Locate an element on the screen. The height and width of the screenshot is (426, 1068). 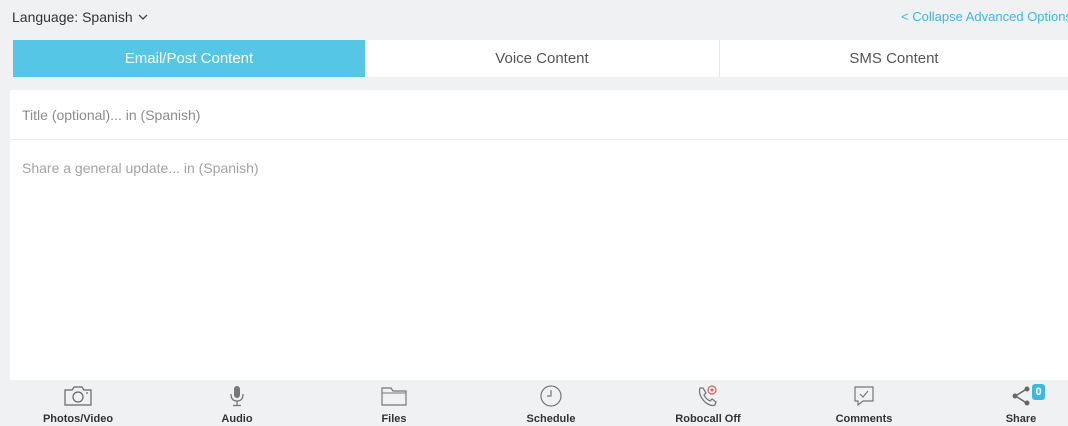
photos-video-button: Photos/Video is located at coordinates (78, 405).